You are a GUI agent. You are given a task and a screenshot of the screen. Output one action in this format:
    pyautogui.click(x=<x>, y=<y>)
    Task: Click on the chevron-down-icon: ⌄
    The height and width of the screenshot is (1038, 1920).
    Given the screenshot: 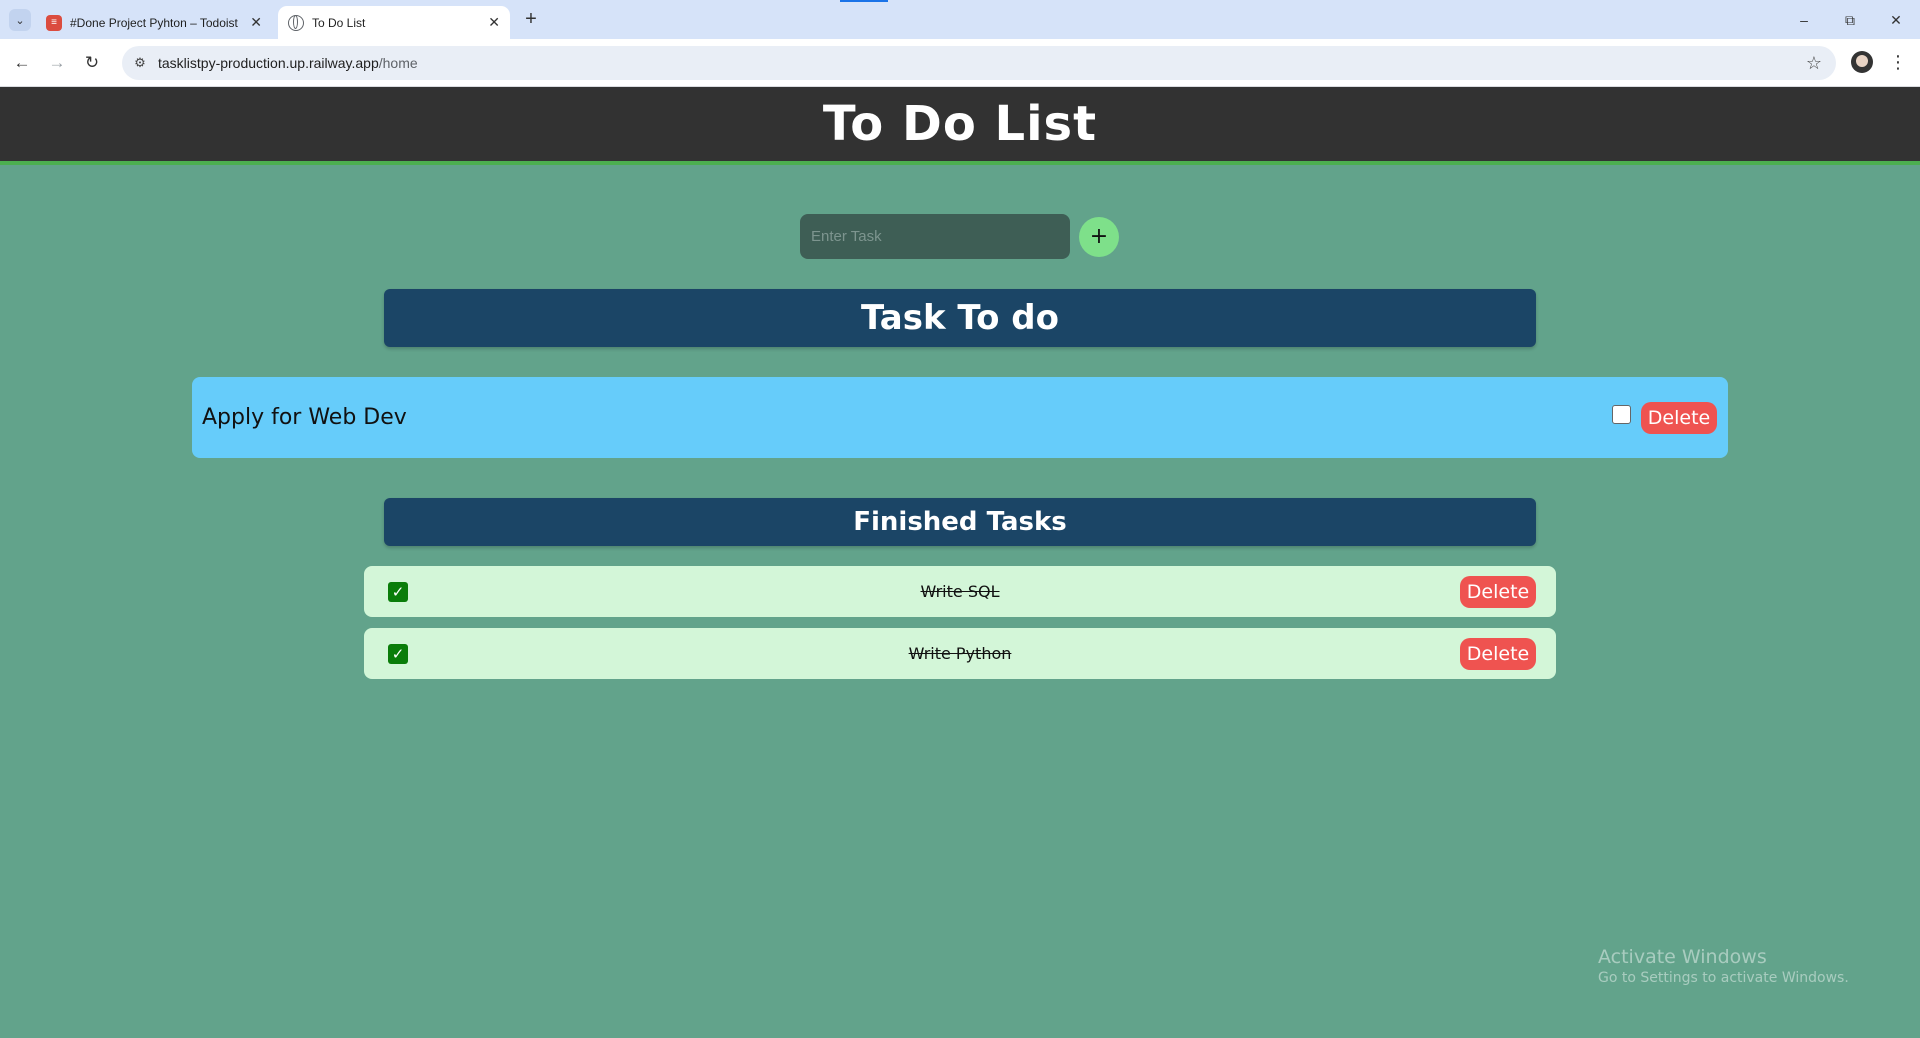 What is the action you would take?
    pyautogui.click(x=20, y=20)
    